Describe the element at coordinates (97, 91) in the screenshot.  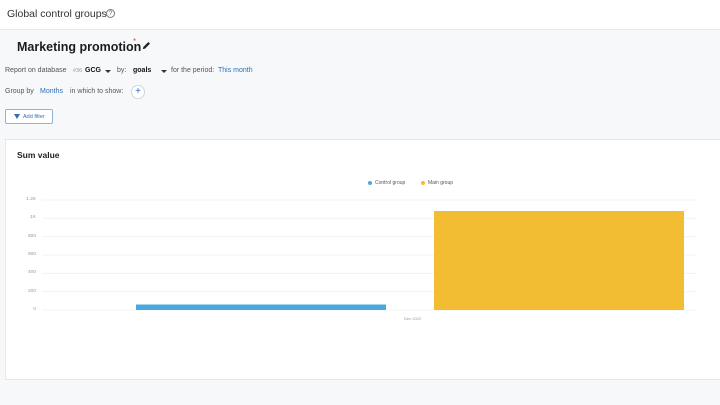
I see `show-label: in which to show:` at that location.